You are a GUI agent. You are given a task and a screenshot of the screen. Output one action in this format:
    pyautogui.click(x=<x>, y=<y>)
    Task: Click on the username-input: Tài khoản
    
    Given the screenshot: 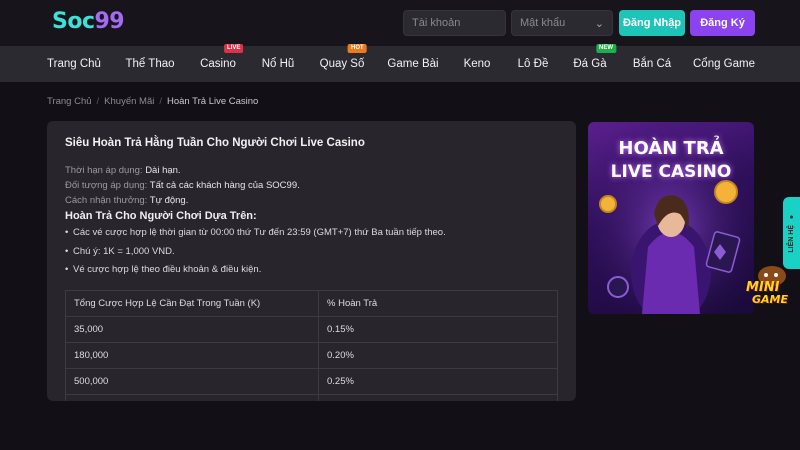 What is the action you would take?
    pyautogui.click(x=454, y=23)
    